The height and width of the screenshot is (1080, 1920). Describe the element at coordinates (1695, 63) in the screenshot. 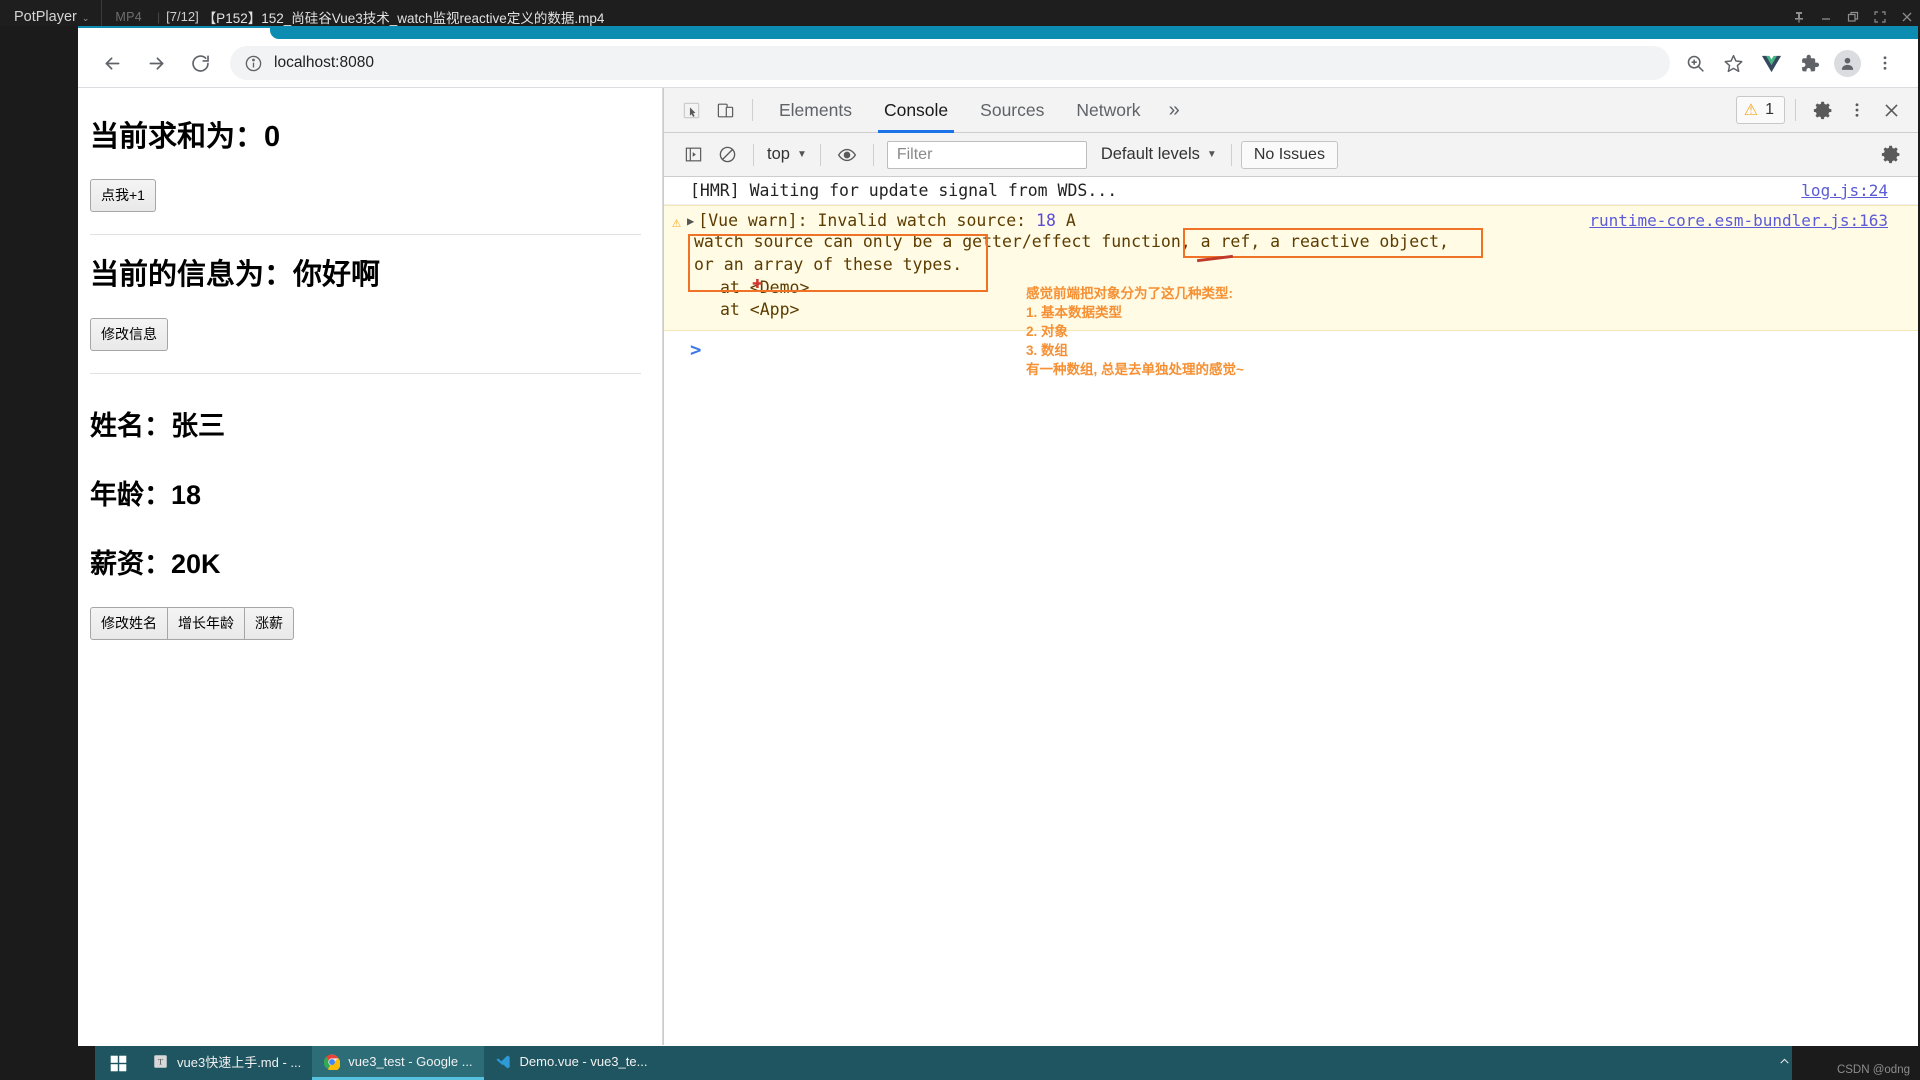

I see `zoom-icon` at that location.